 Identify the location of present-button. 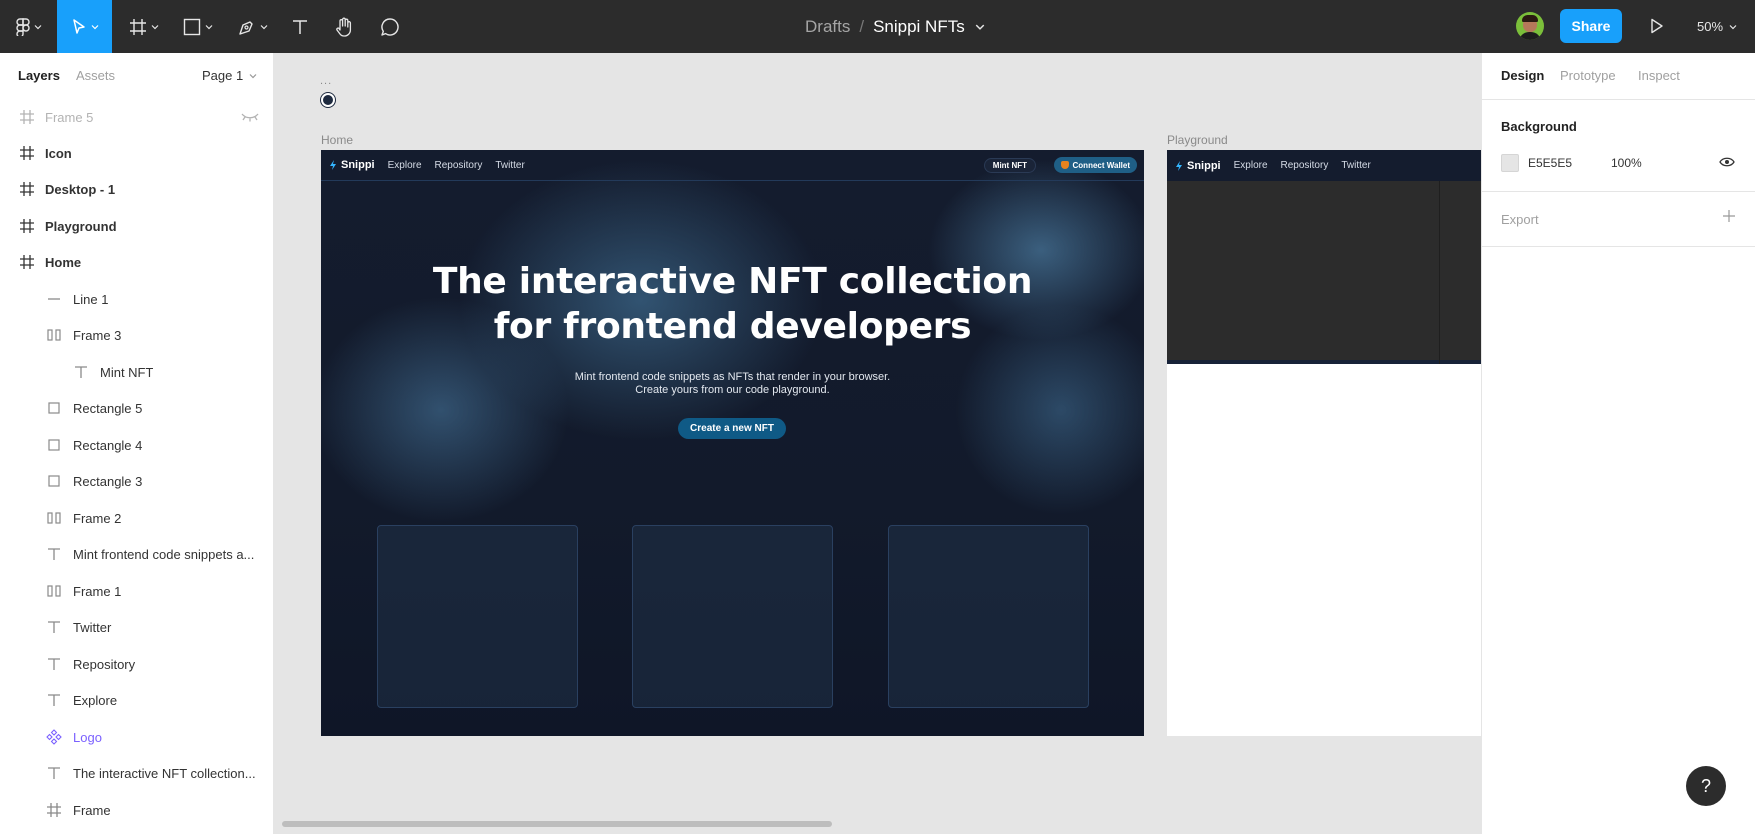
(1657, 26).